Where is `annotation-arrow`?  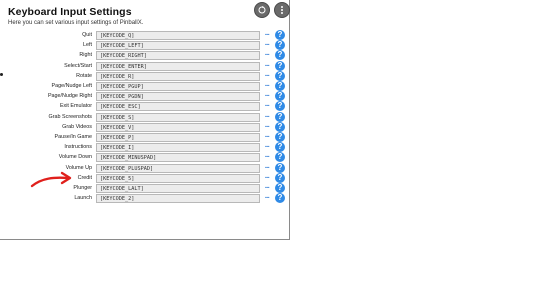 annotation-arrow is located at coordinates (51, 179).